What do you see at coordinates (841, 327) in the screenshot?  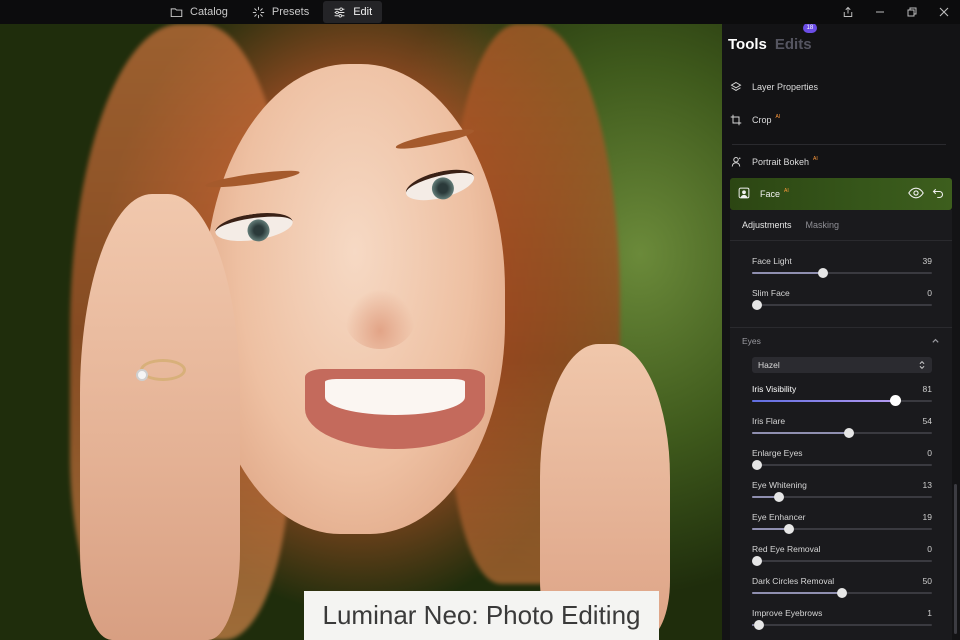 I see `eyes-divider` at bounding box center [841, 327].